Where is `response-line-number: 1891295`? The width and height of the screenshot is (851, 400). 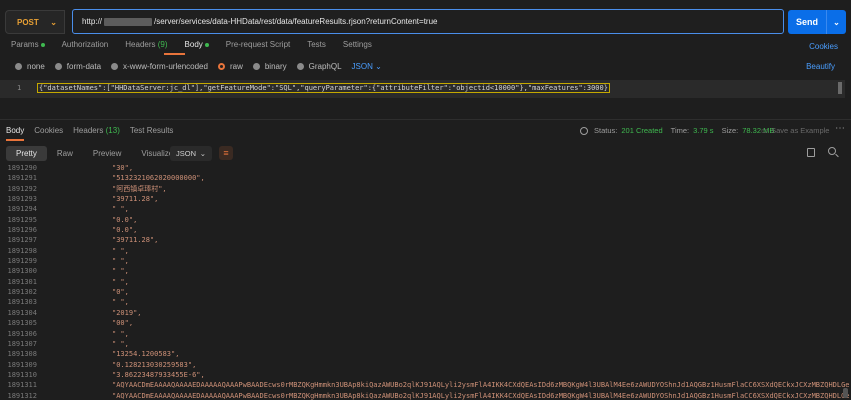 response-line-number: 1891295 is located at coordinates (22, 219).